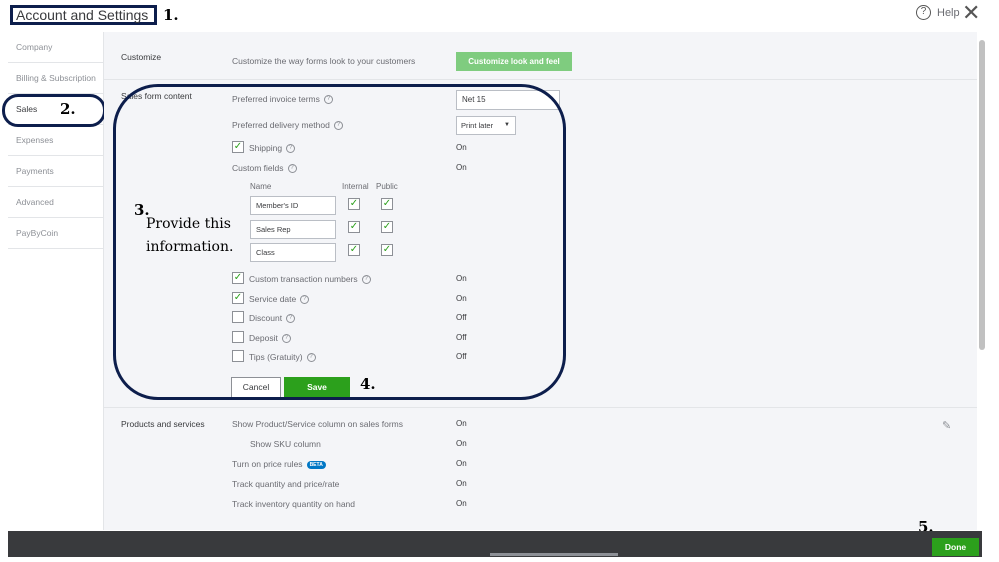 The height and width of the screenshot is (562, 999). What do you see at coordinates (495, 544) in the screenshot?
I see `footer-bar: Done` at bounding box center [495, 544].